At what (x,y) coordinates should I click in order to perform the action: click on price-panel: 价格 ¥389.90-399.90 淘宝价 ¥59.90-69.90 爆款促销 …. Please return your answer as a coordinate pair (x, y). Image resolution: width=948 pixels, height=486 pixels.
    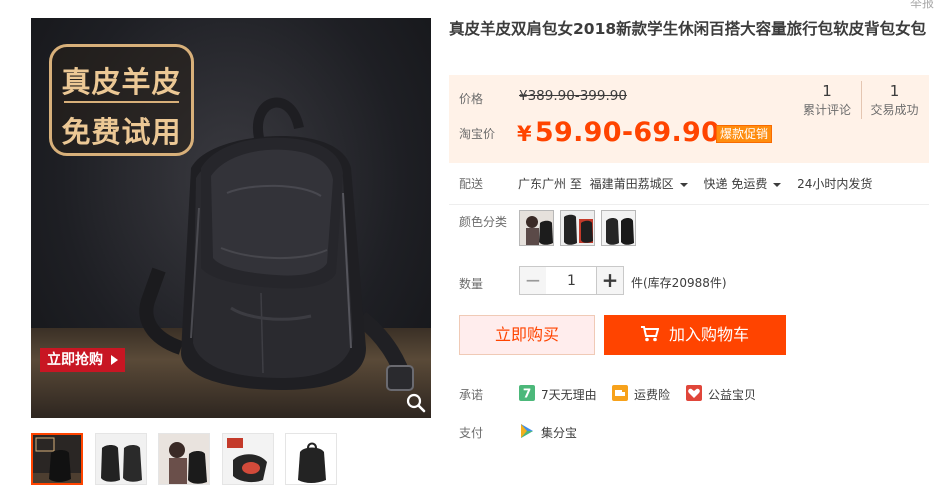
    Looking at the image, I should click on (689, 119).